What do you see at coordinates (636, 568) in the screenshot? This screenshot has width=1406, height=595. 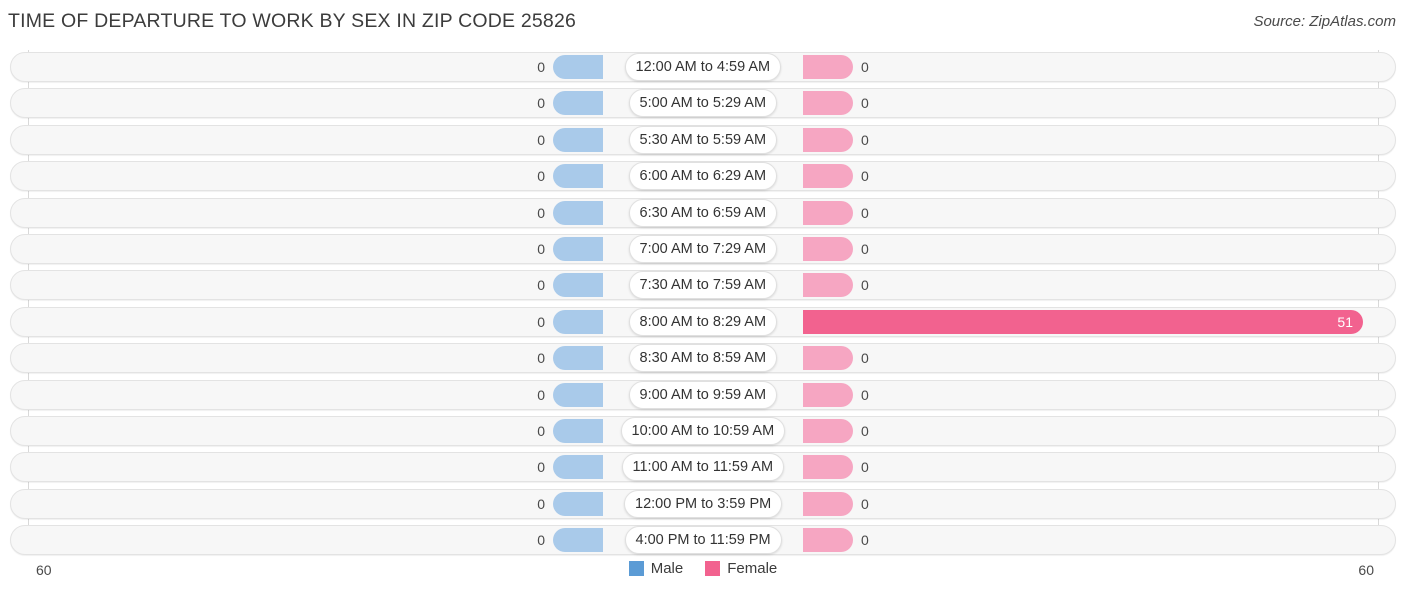 I see `legend-swatch-male-icon` at bounding box center [636, 568].